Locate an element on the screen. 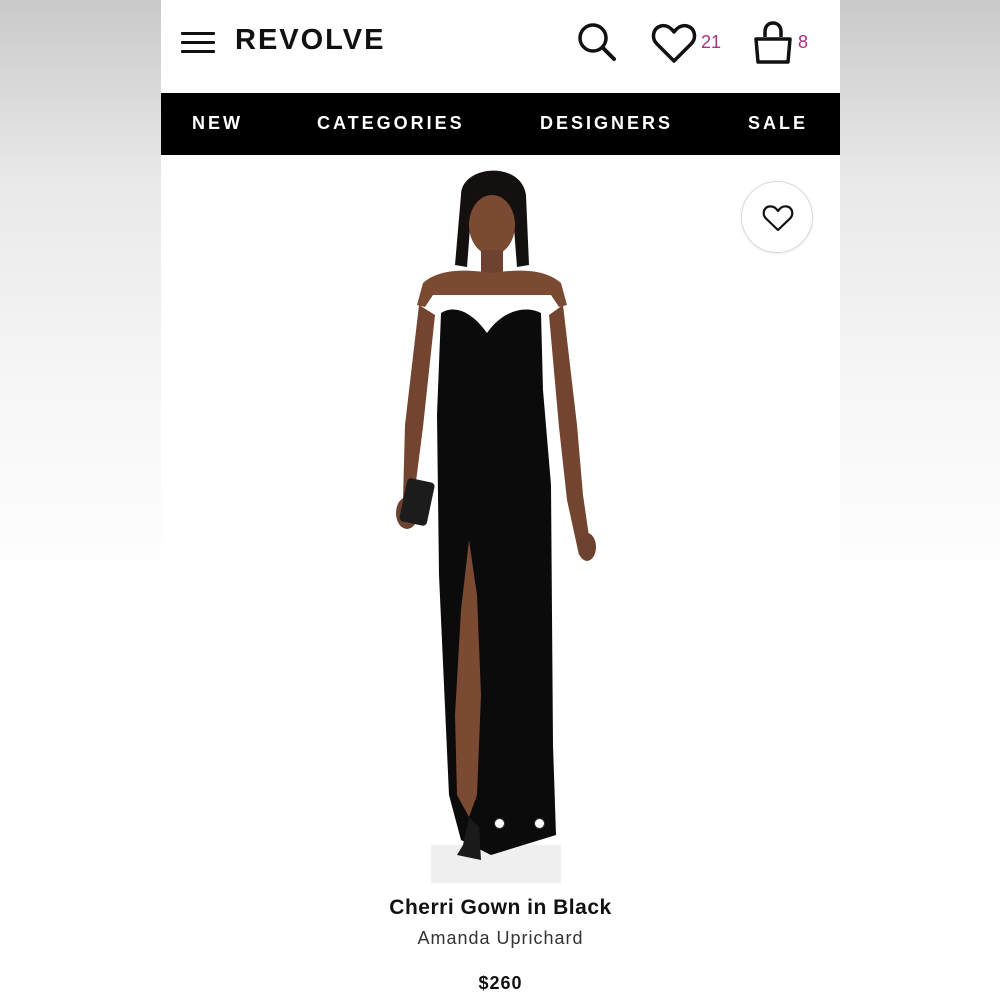  heart-outline-icon is located at coordinates (778, 218).